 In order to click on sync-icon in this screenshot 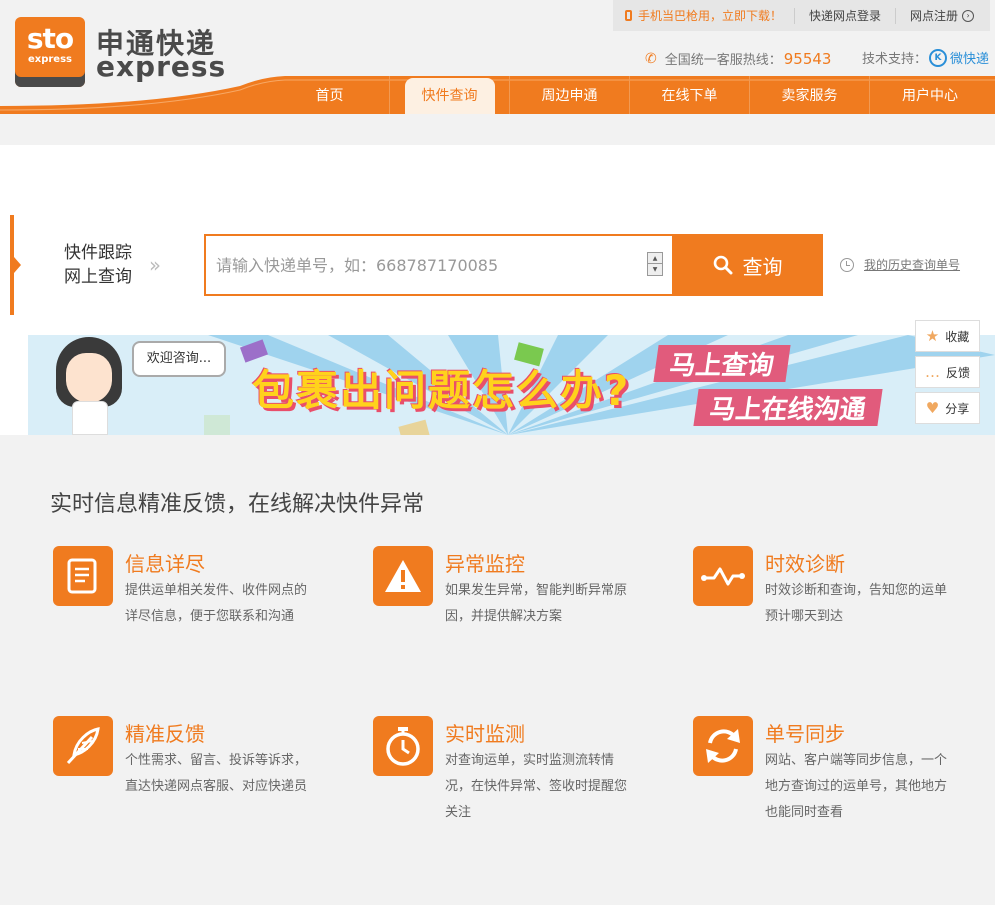, I will do `click(723, 746)`.